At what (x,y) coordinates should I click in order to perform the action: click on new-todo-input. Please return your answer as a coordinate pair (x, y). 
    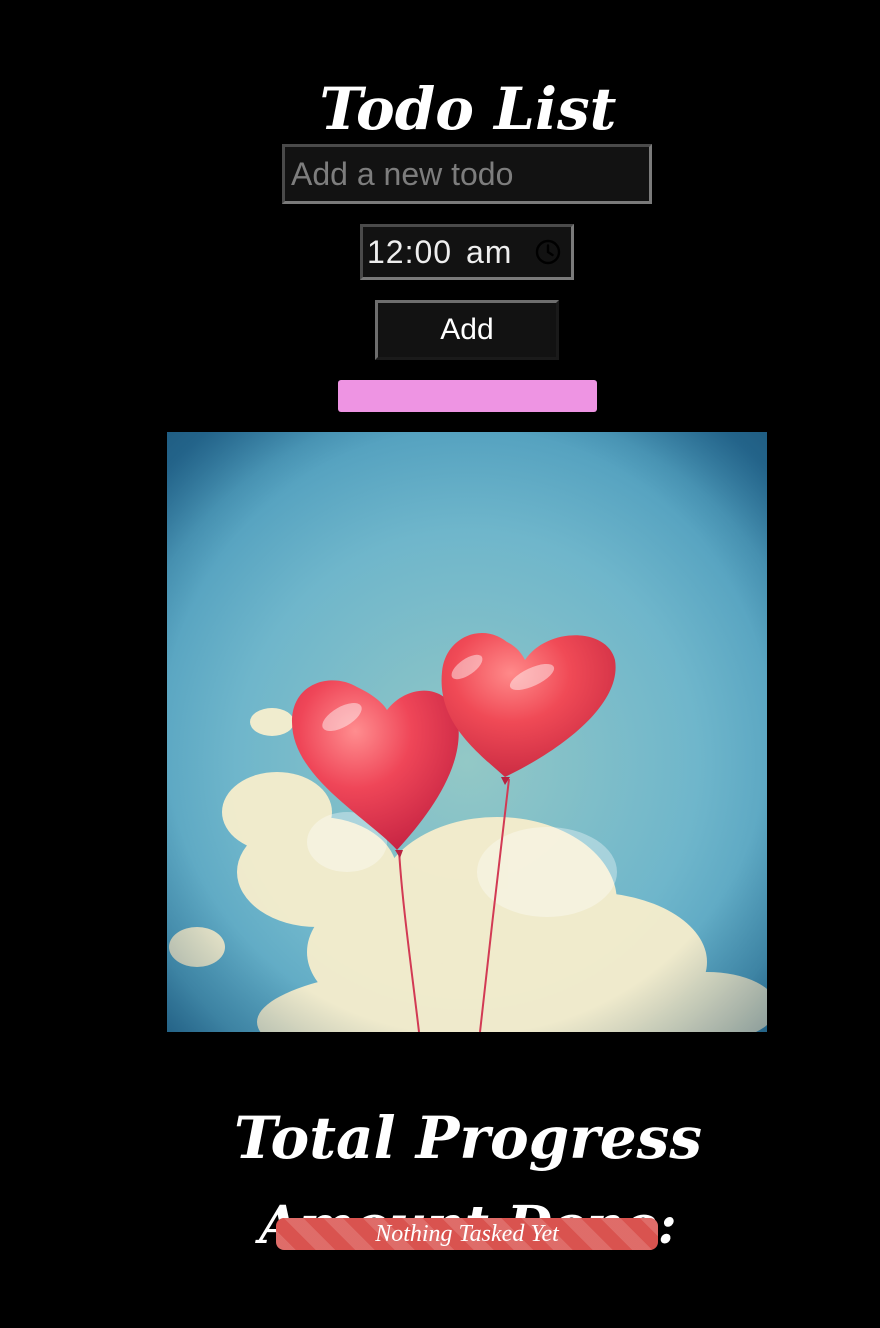
    Looking at the image, I should click on (467, 174).